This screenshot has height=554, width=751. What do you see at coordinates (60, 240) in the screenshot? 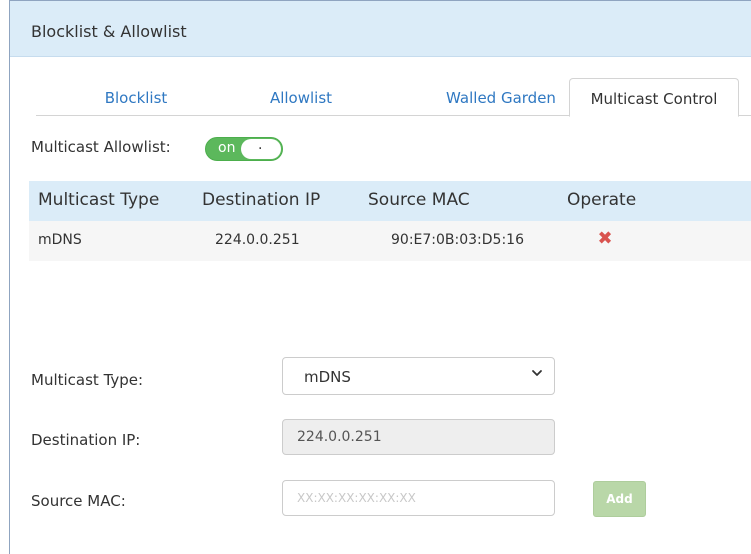
I see `cell-multicast-type: mDNS` at bounding box center [60, 240].